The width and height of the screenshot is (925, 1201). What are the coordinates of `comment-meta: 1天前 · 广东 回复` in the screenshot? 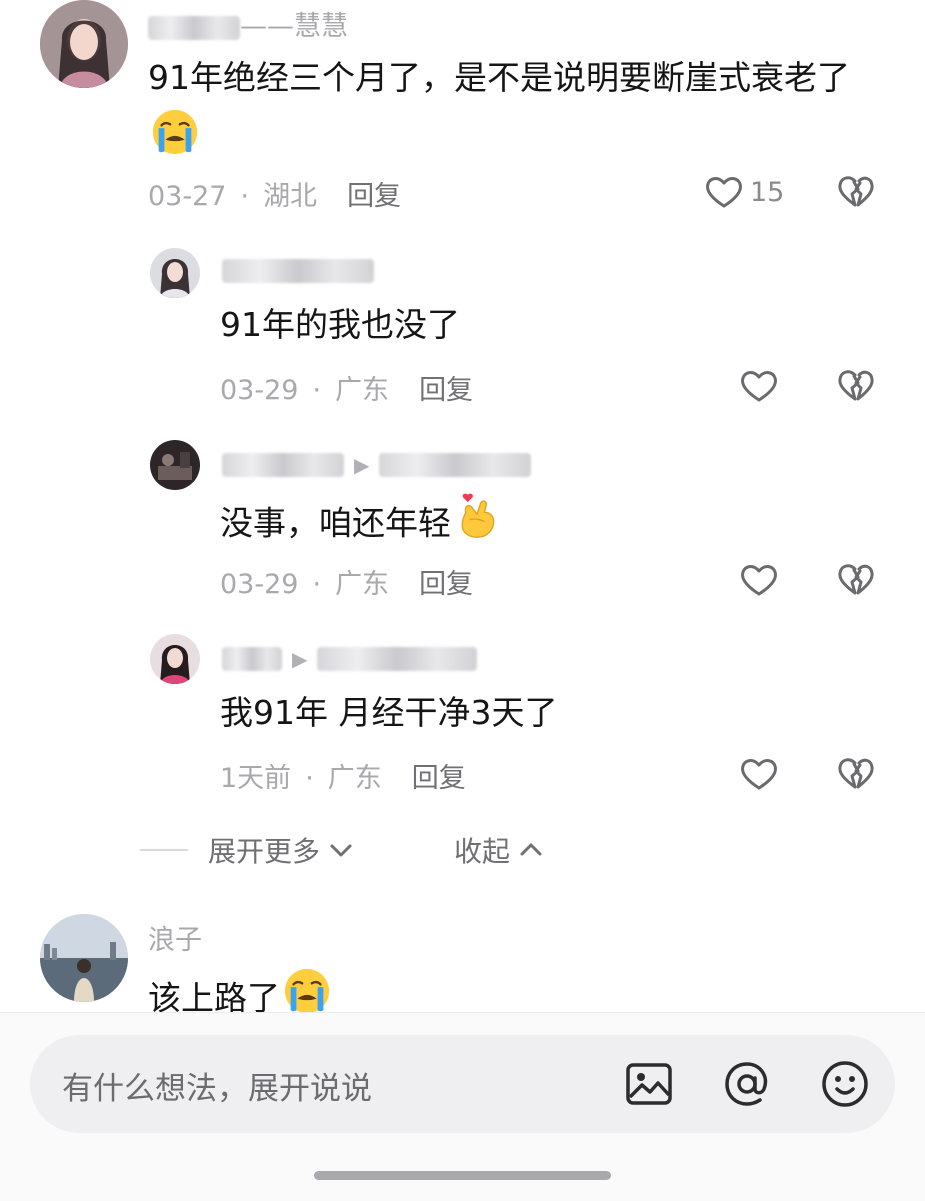 It's located at (343, 778).